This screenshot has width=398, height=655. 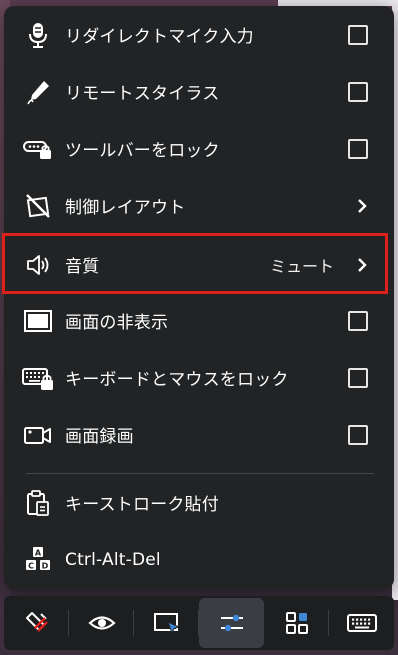 I want to click on menu-item-redirect-mic: リダイレクトマイク入力, so click(x=199, y=34).